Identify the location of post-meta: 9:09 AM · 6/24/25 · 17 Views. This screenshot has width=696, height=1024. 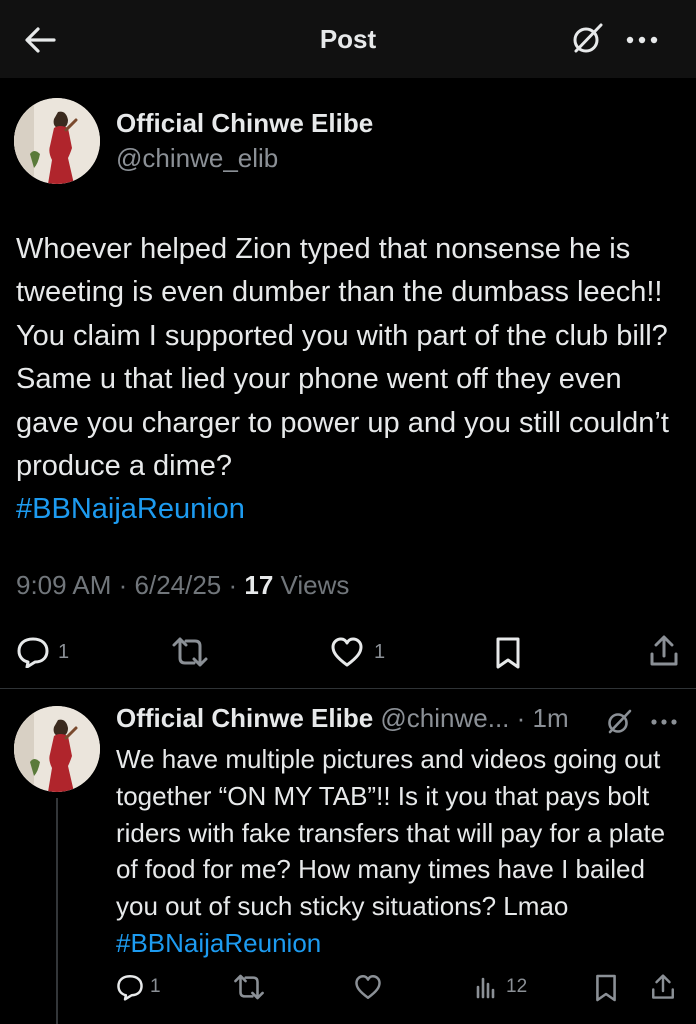
(183, 585).